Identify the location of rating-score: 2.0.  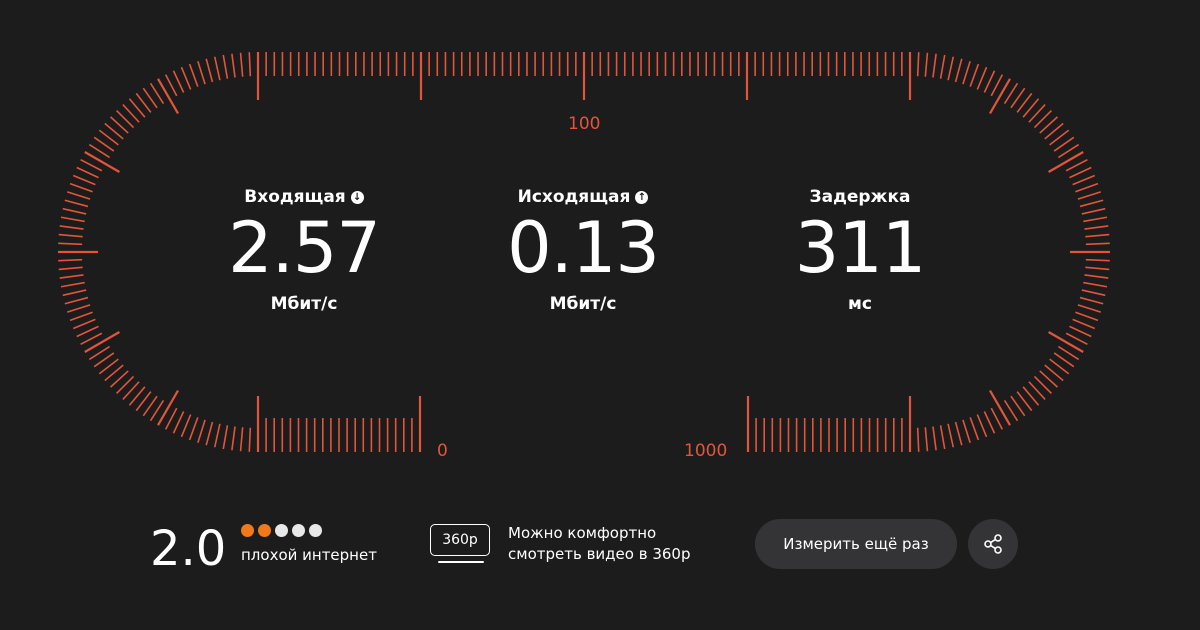
(188, 549).